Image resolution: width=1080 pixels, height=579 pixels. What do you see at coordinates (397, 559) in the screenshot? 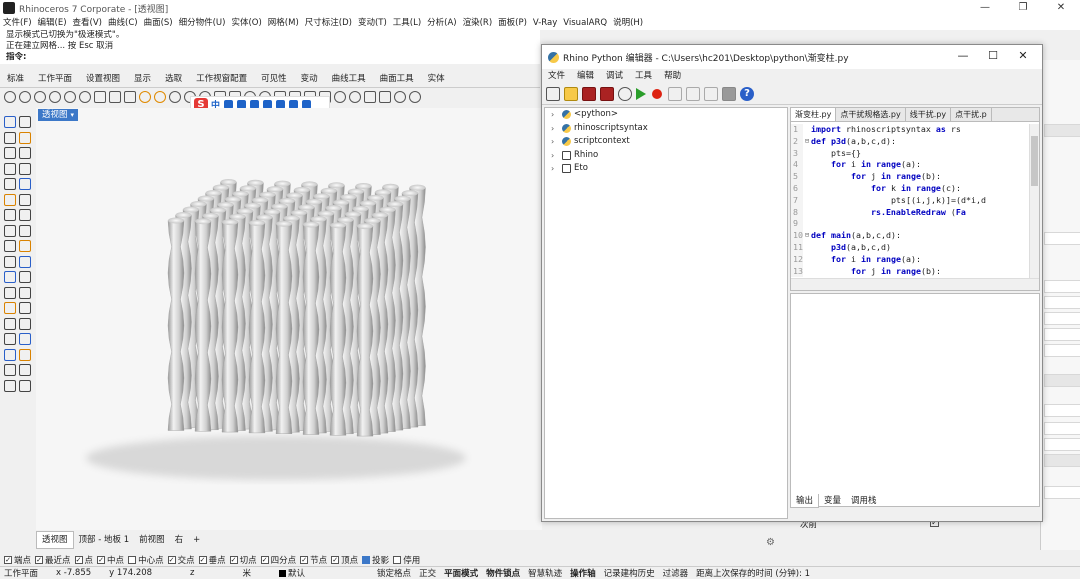
I see `osnap-checkbox` at bounding box center [397, 559].